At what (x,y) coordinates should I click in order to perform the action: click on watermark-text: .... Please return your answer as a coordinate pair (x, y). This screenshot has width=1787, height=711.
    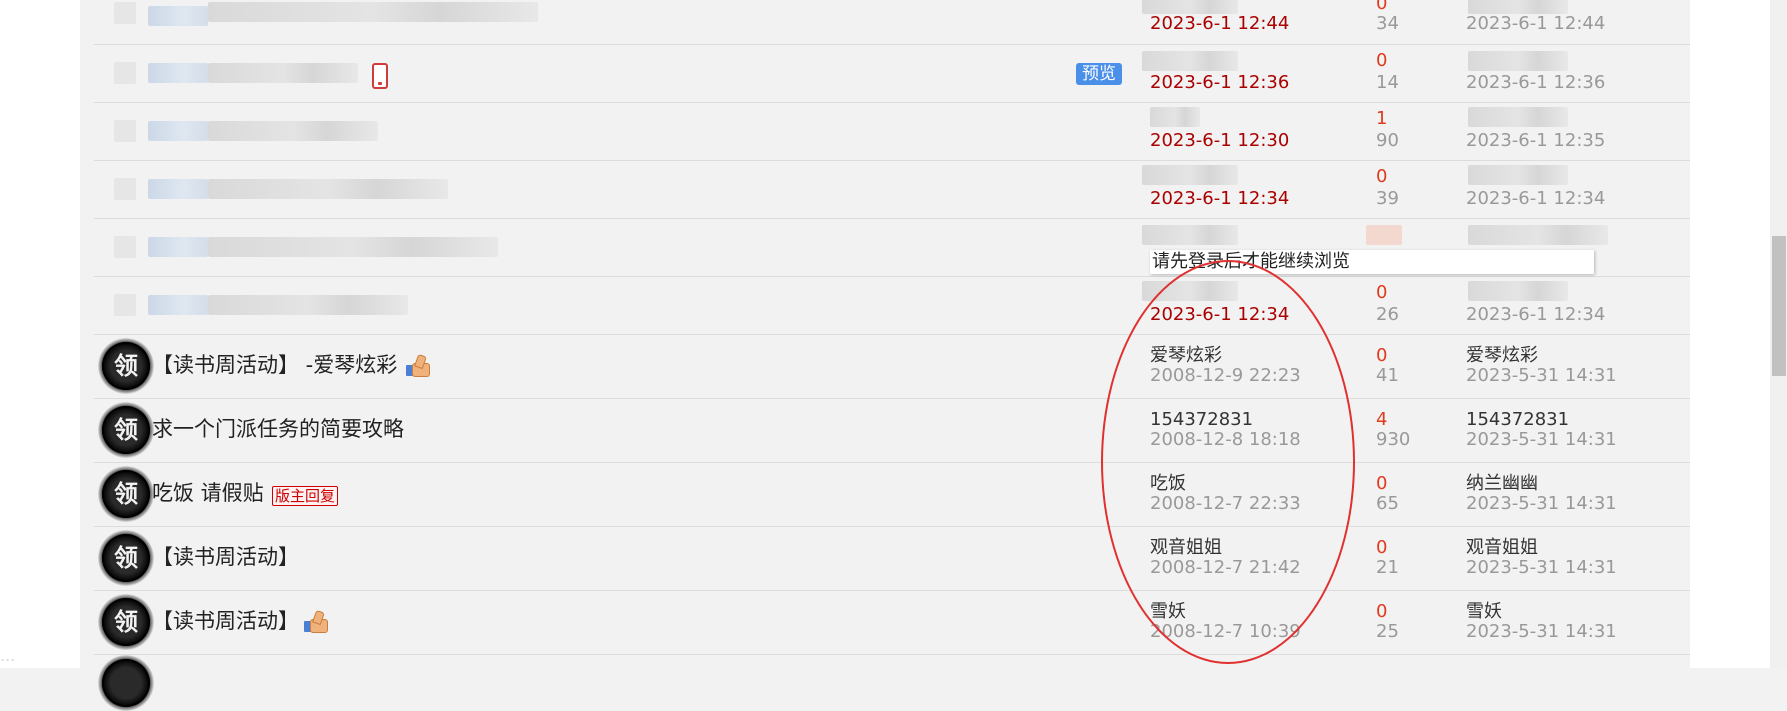
    Looking at the image, I should click on (8, 655).